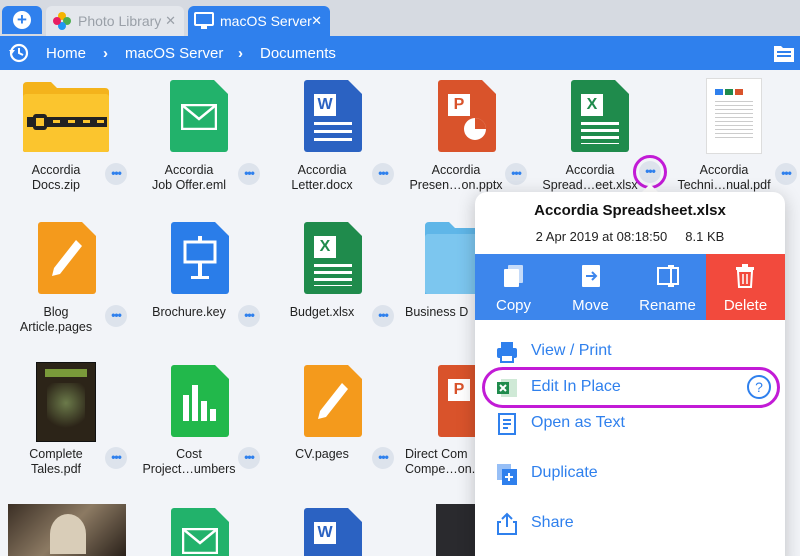 This screenshot has height=556, width=800. Describe the element at coordinates (590, 177) in the screenshot. I see `file-name: Accordia Spread…eet.xlsx` at that location.